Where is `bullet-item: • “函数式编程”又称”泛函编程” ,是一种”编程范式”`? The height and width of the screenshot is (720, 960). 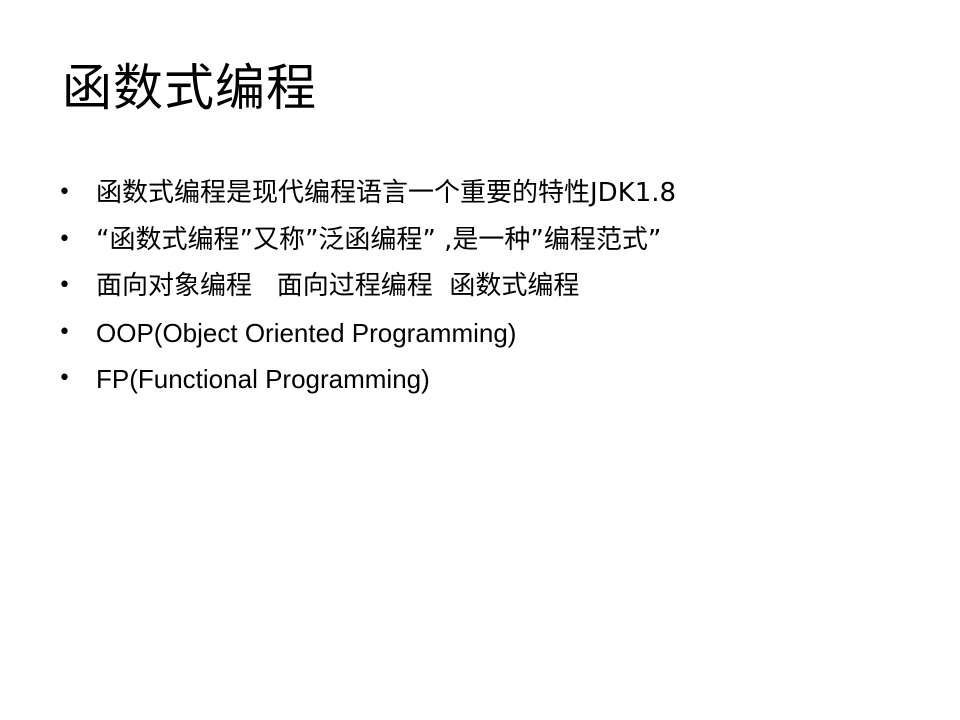
bullet-item: • “函数式编程”又称”泛函编程” ,是一种”编程范式” is located at coordinates (367, 240).